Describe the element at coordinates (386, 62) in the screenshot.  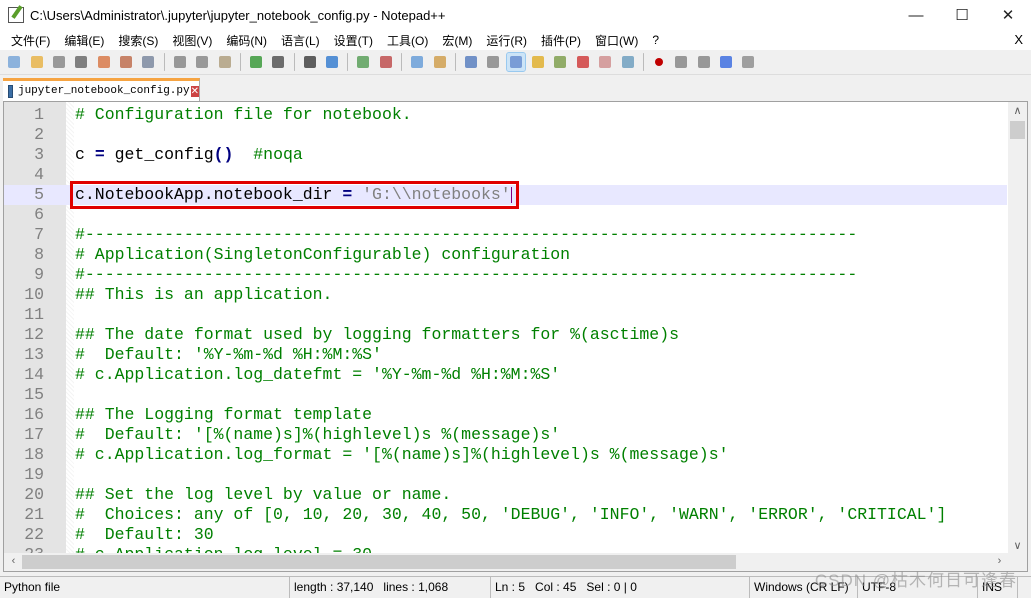
I see `zoom-out-icon` at that location.